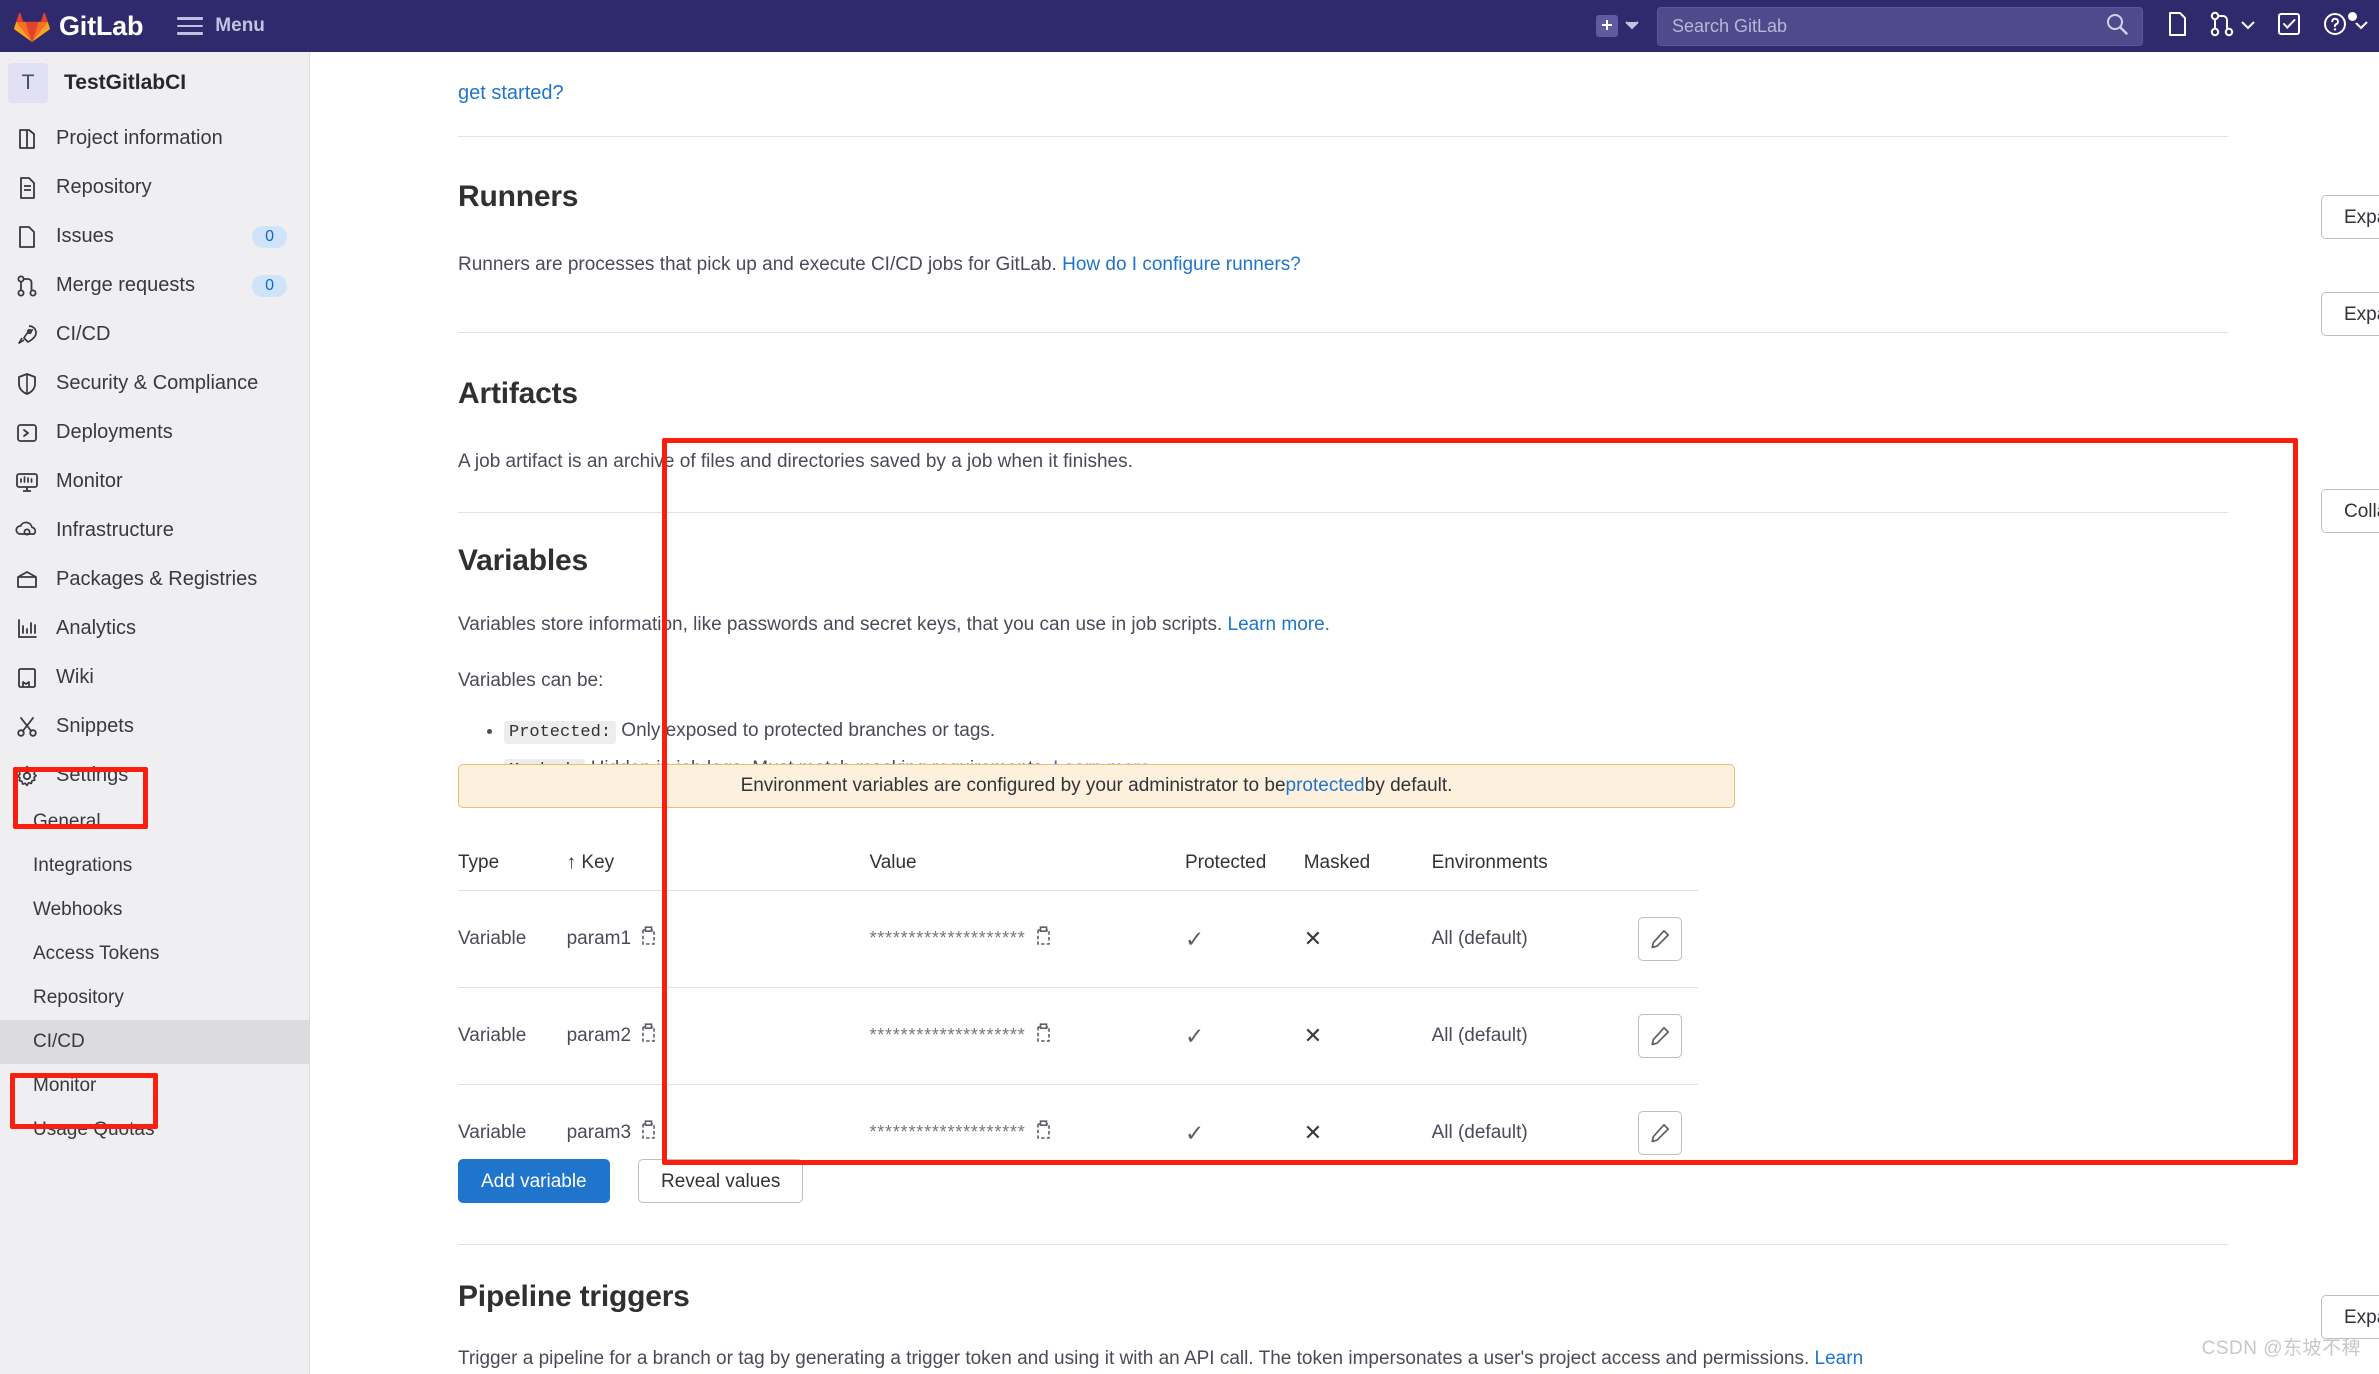 This screenshot has width=2379, height=1374. I want to click on sidebar-subitem-label: General, so click(67, 821).